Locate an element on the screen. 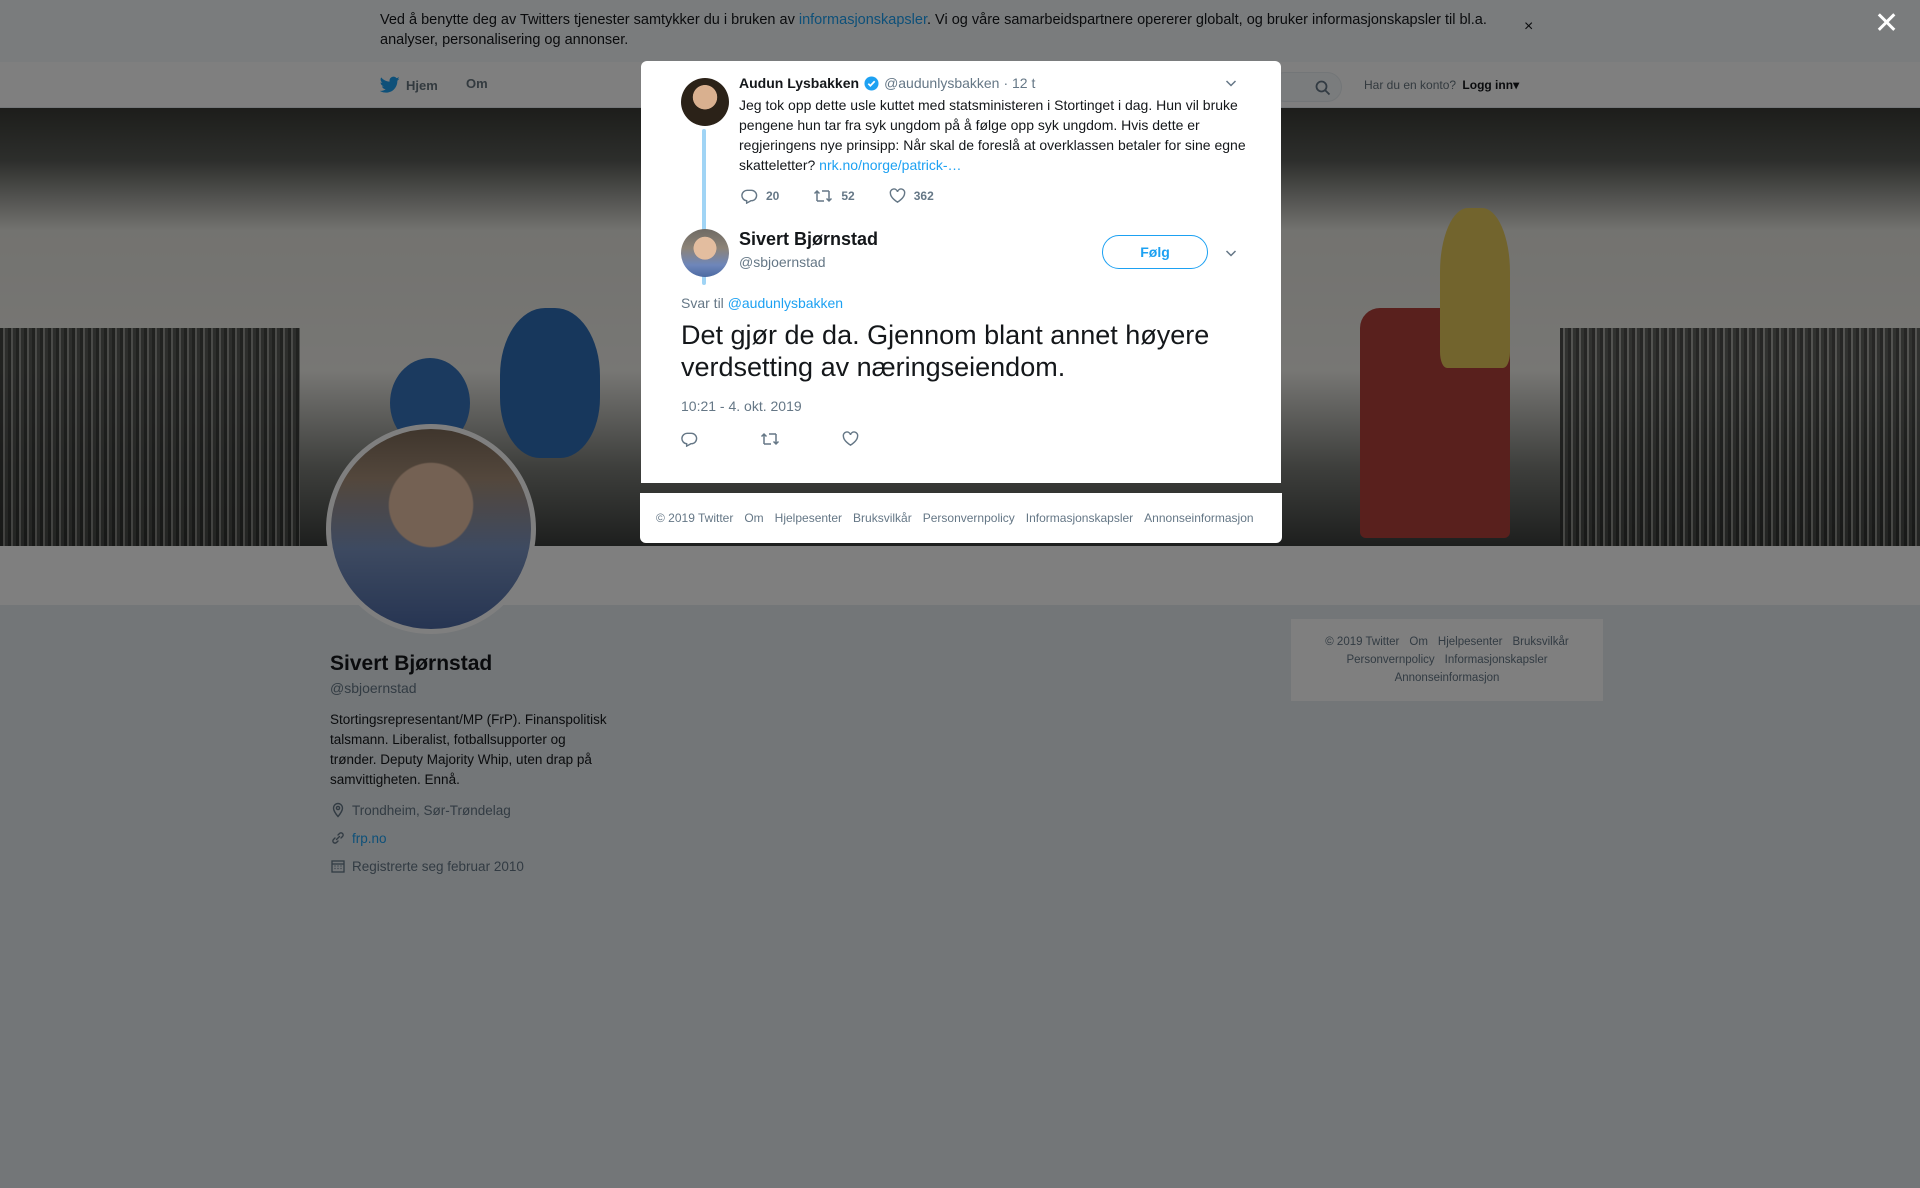  reply-context: Svar til @audunlysbakken is located at coordinates (762, 303).